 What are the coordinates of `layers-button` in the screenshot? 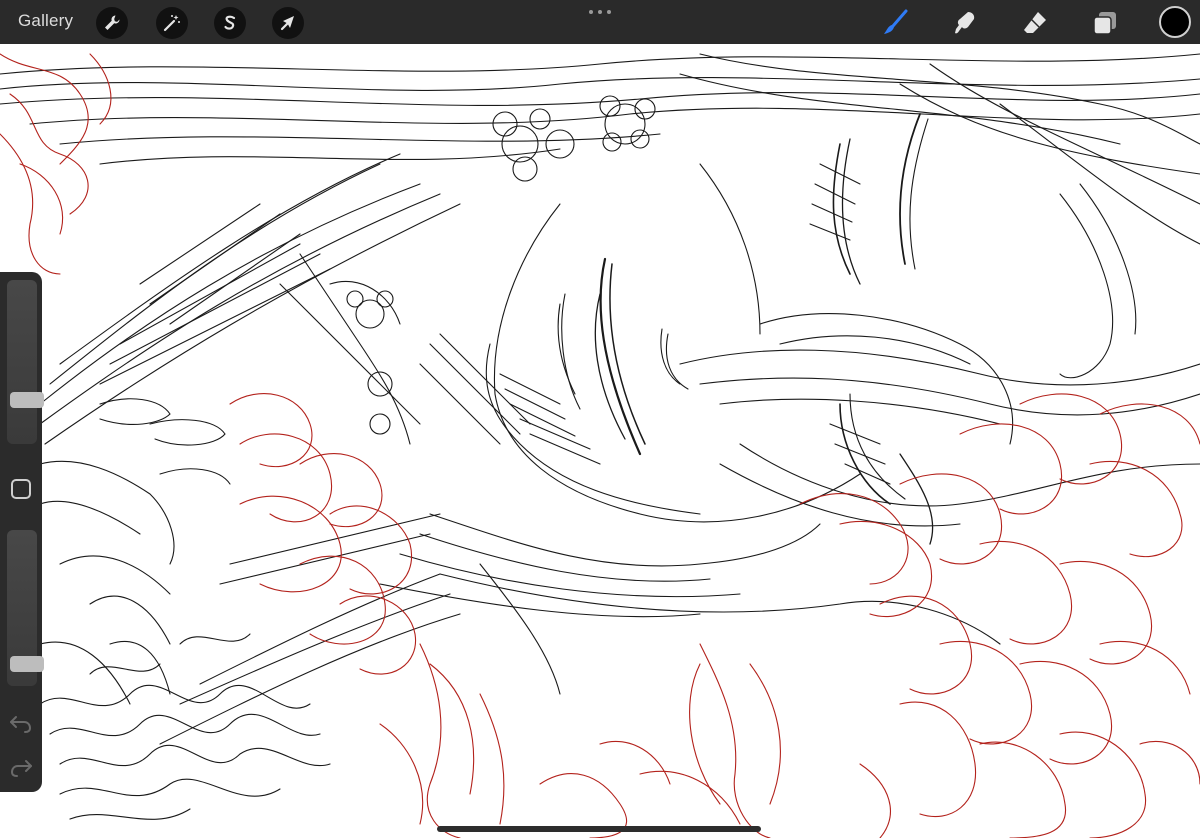 It's located at (1105, 23).